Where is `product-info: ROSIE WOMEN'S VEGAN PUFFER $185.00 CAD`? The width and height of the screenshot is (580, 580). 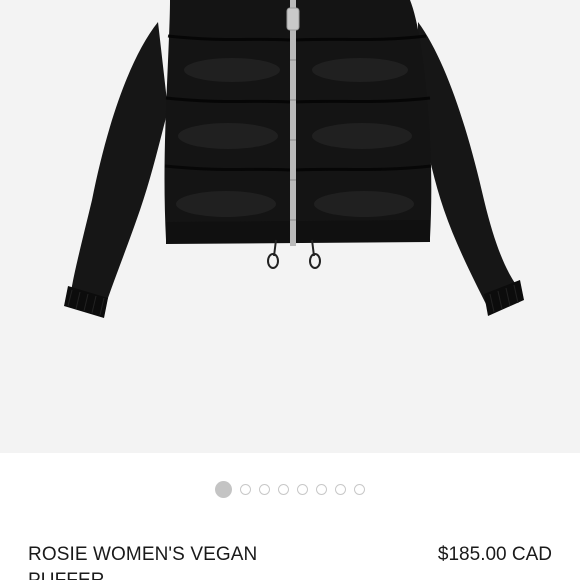 product-info: ROSIE WOMEN'S VEGAN PUFFER $185.00 CAD is located at coordinates (290, 561).